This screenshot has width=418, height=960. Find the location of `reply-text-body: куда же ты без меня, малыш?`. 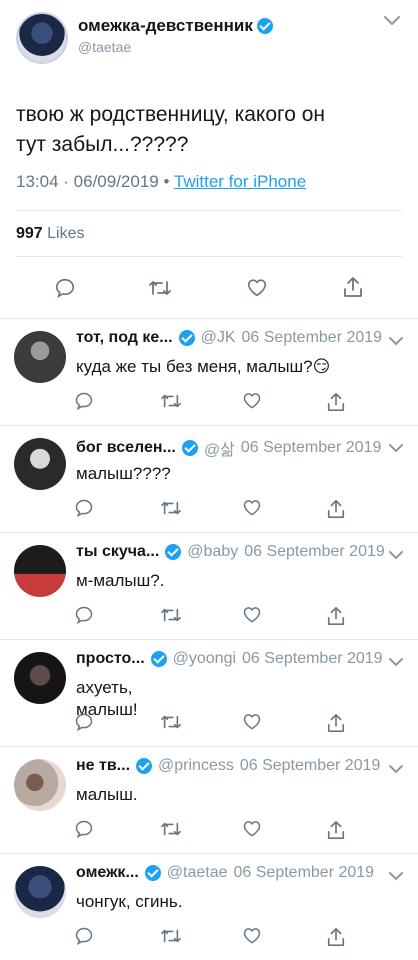

reply-text-body: куда же ты без меня, малыш? is located at coordinates (194, 366).